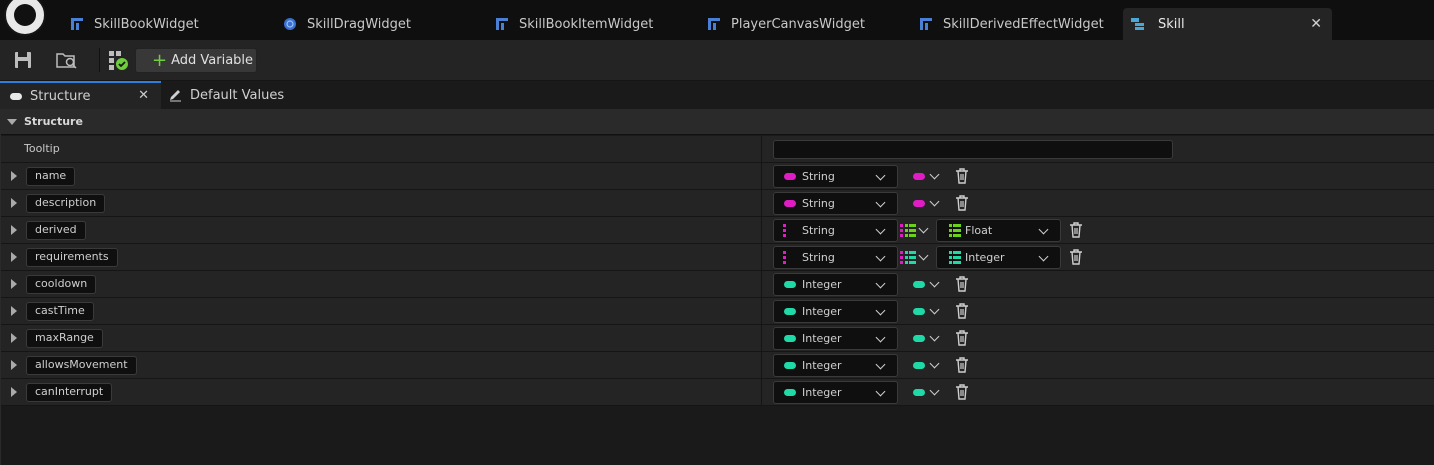  Describe the element at coordinates (160, 60) in the screenshot. I see `plus-icon: +` at that location.